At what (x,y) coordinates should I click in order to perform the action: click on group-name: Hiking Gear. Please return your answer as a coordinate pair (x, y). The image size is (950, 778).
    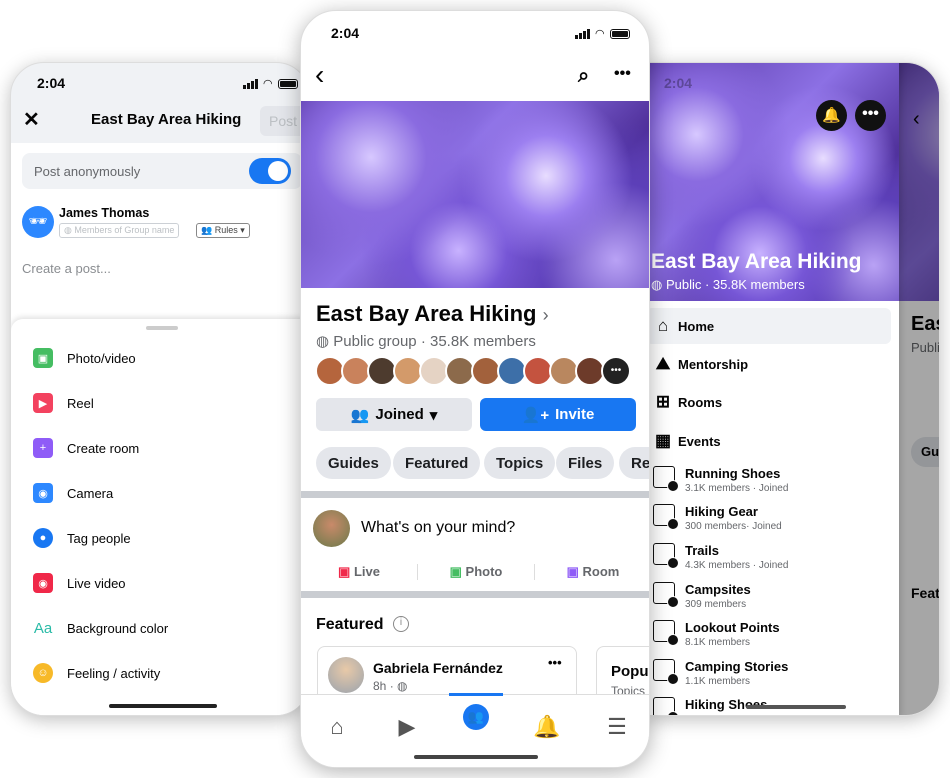
    Looking at the image, I should click on (721, 511).